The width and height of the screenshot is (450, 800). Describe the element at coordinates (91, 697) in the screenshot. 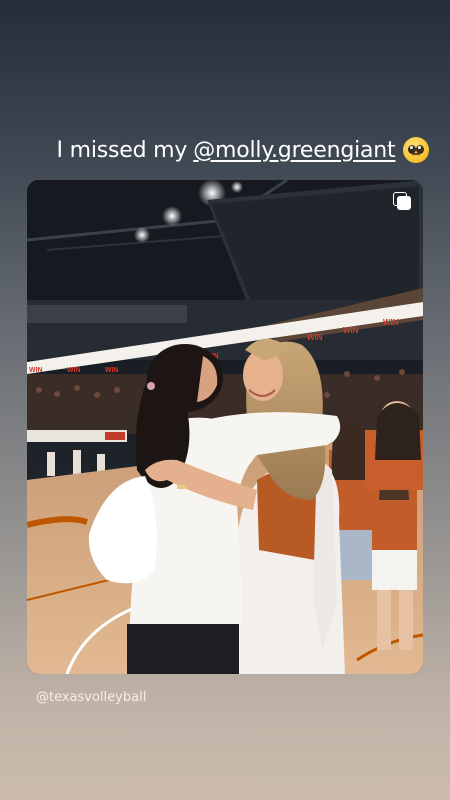

I see `source-account-tag: @texasvolleyball` at that location.